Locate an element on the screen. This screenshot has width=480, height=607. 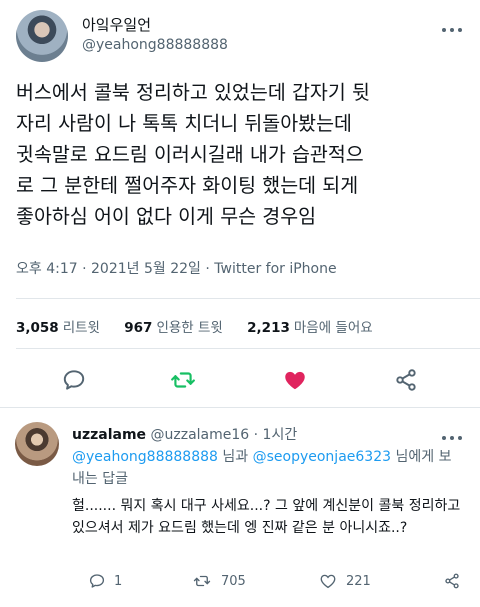
retweet-label: 리트윗 is located at coordinates (81, 328).